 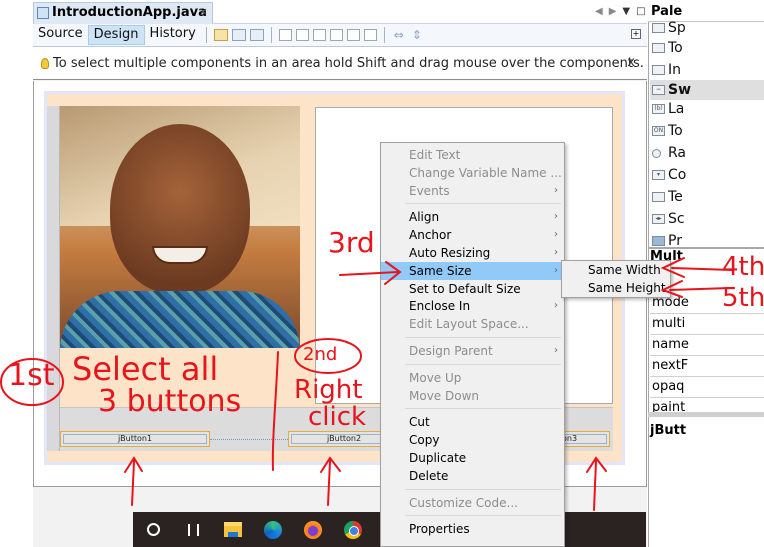 What do you see at coordinates (337, 417) in the screenshot?
I see `annotation-step2-text: click` at bounding box center [337, 417].